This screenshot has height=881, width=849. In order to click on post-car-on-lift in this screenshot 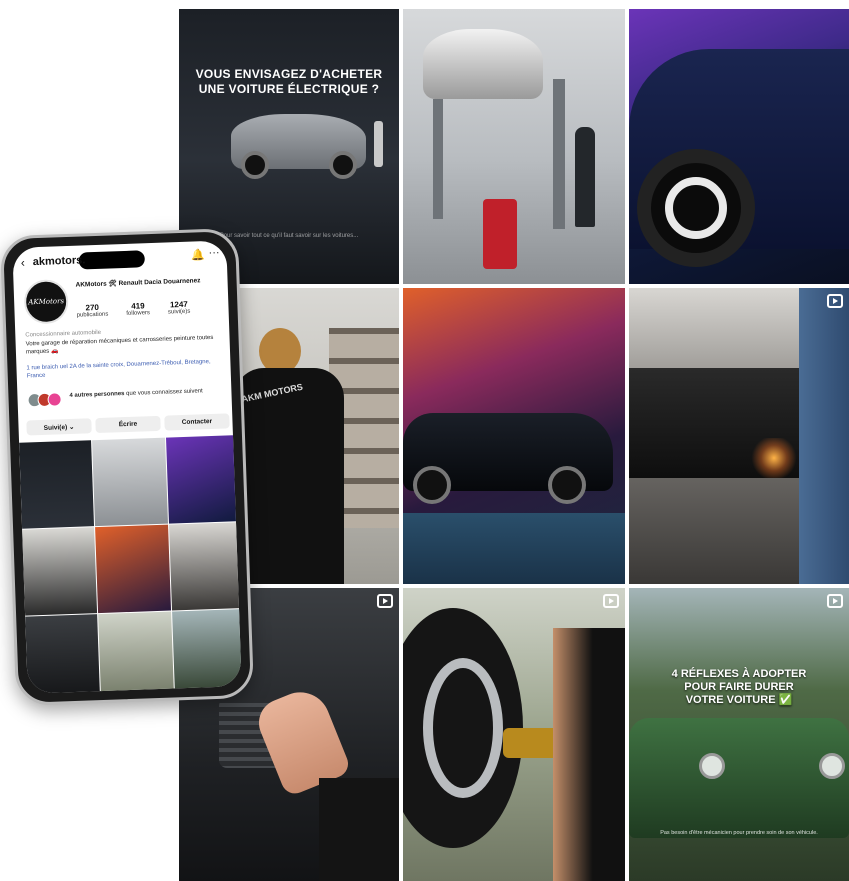, I will do `click(514, 146)`.